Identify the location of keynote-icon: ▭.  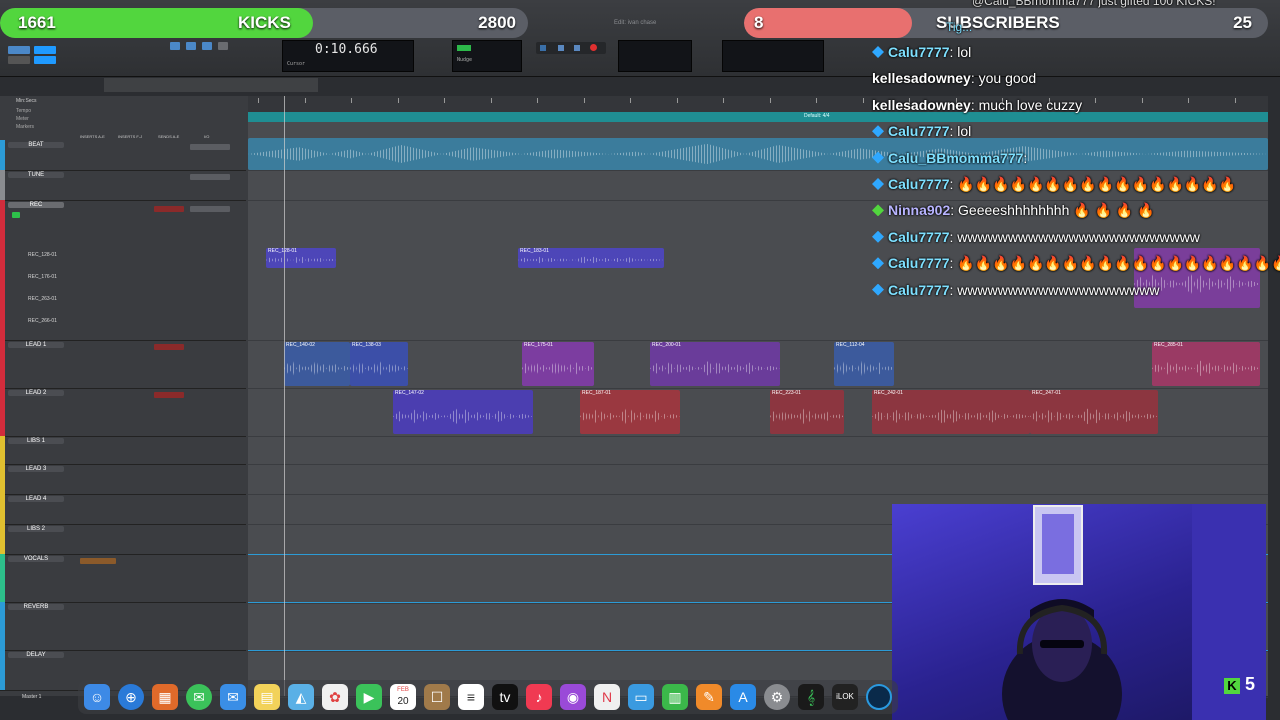
(641, 697).